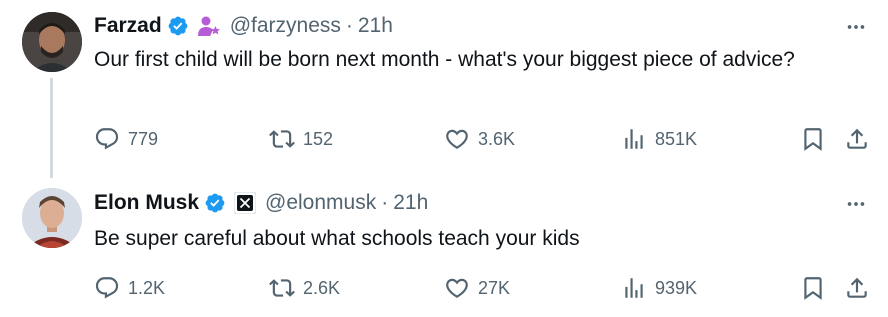 The width and height of the screenshot is (888, 317). I want to click on repost-button: 152, so click(301, 139).